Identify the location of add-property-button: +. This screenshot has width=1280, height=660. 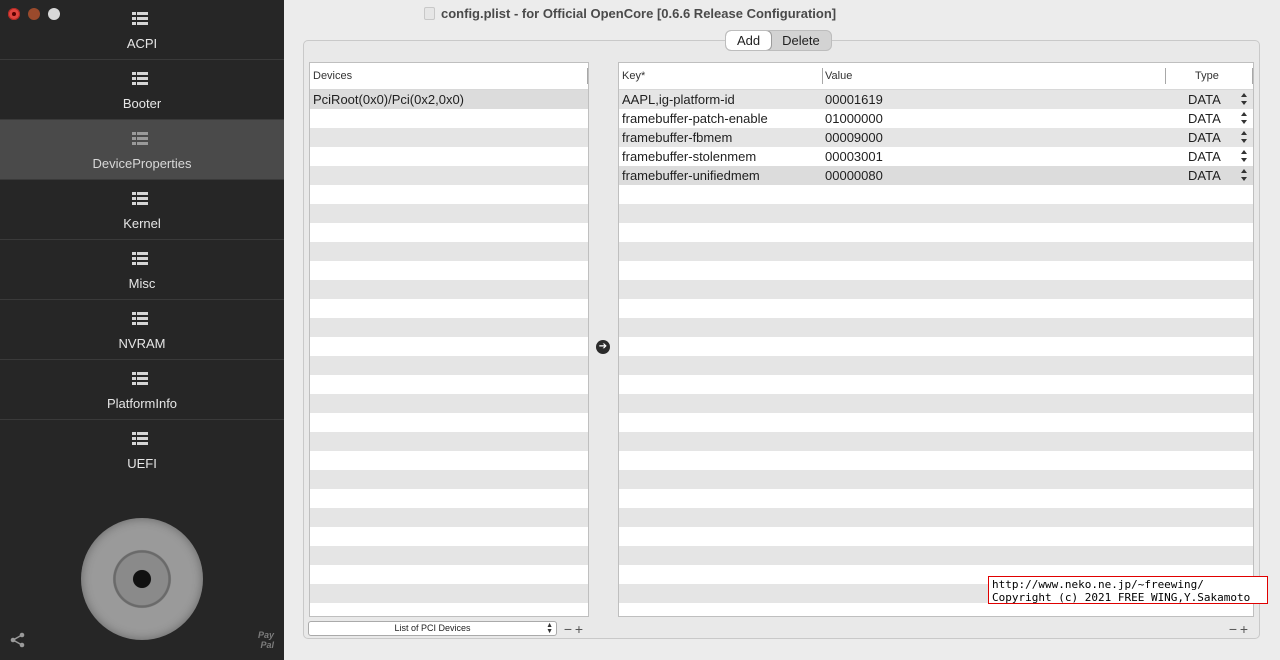
(1244, 629).